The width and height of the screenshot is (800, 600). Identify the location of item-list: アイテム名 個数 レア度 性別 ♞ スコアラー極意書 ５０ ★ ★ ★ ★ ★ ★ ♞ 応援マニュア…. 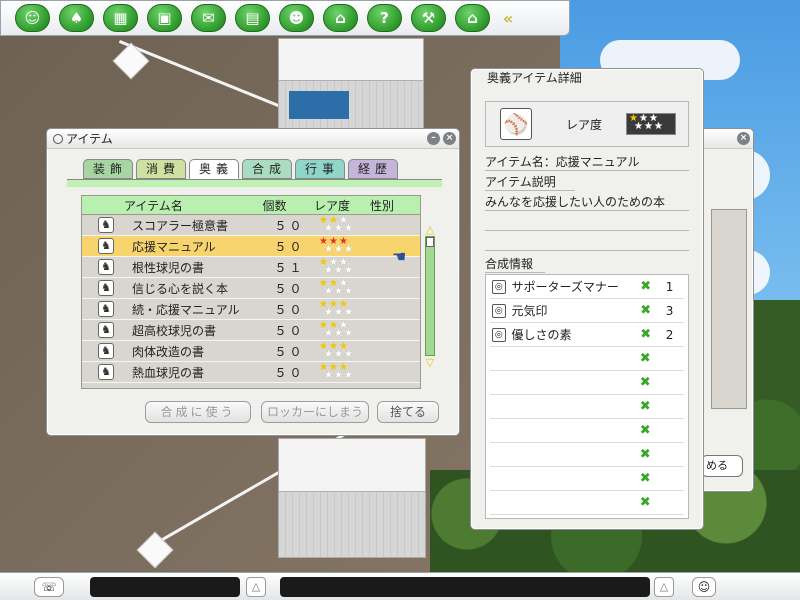
(251, 292).